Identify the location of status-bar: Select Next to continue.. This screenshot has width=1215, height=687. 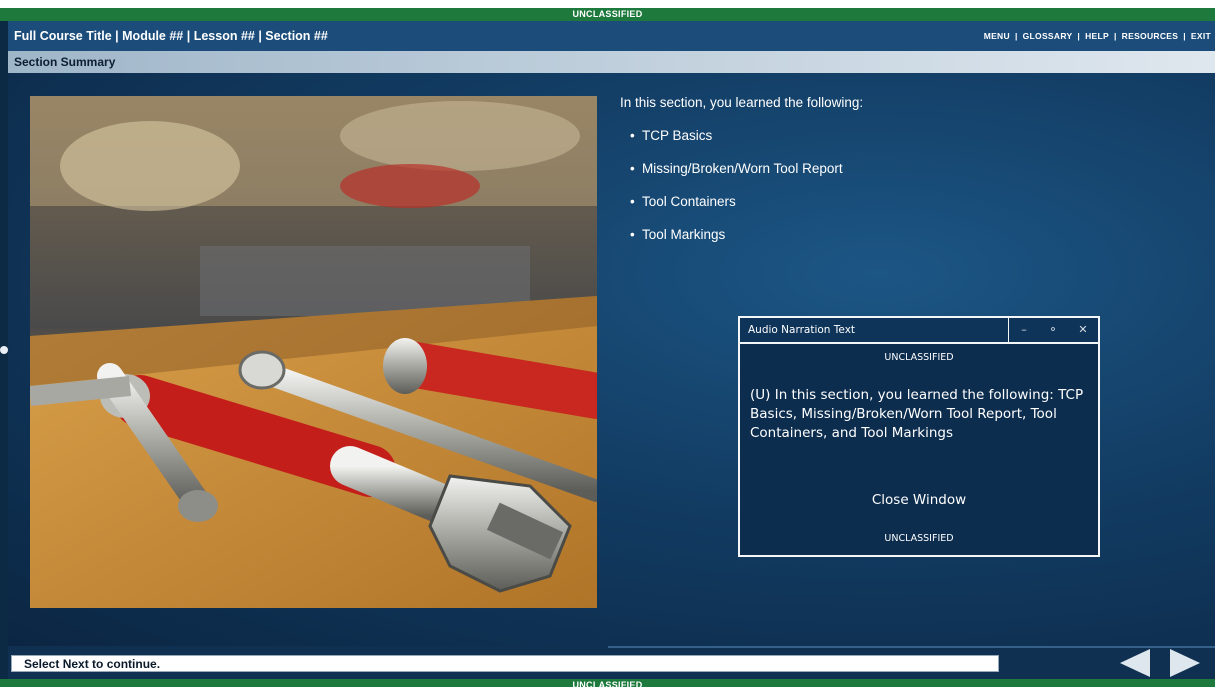
(505, 663).